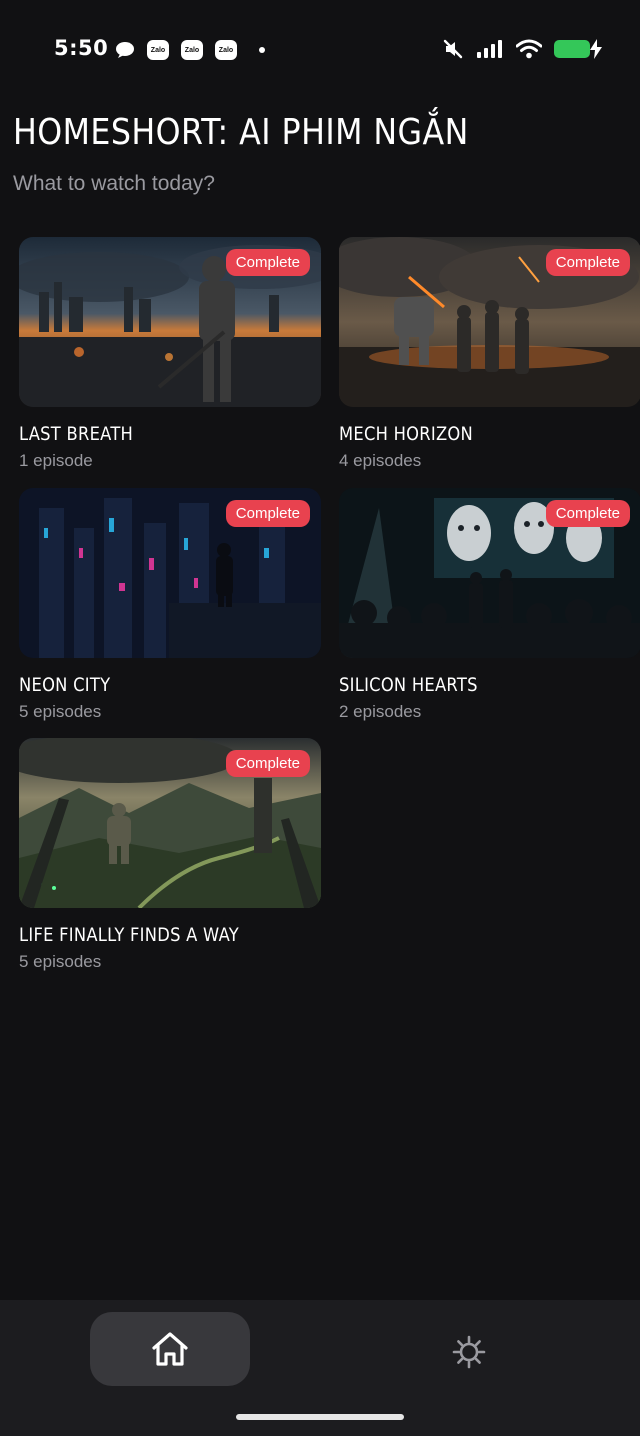 The image size is (640, 1436). I want to click on show-card-neon-city: Complete NEON CITY 5 episodes, so click(170, 605).